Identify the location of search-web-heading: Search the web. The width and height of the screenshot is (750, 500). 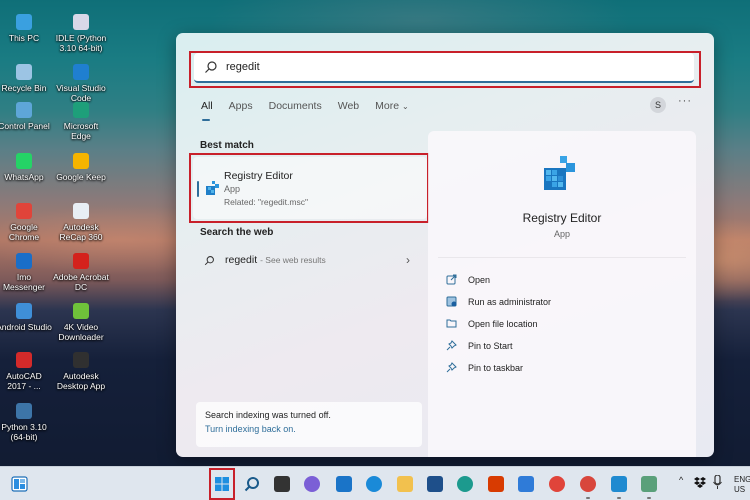
(237, 232).